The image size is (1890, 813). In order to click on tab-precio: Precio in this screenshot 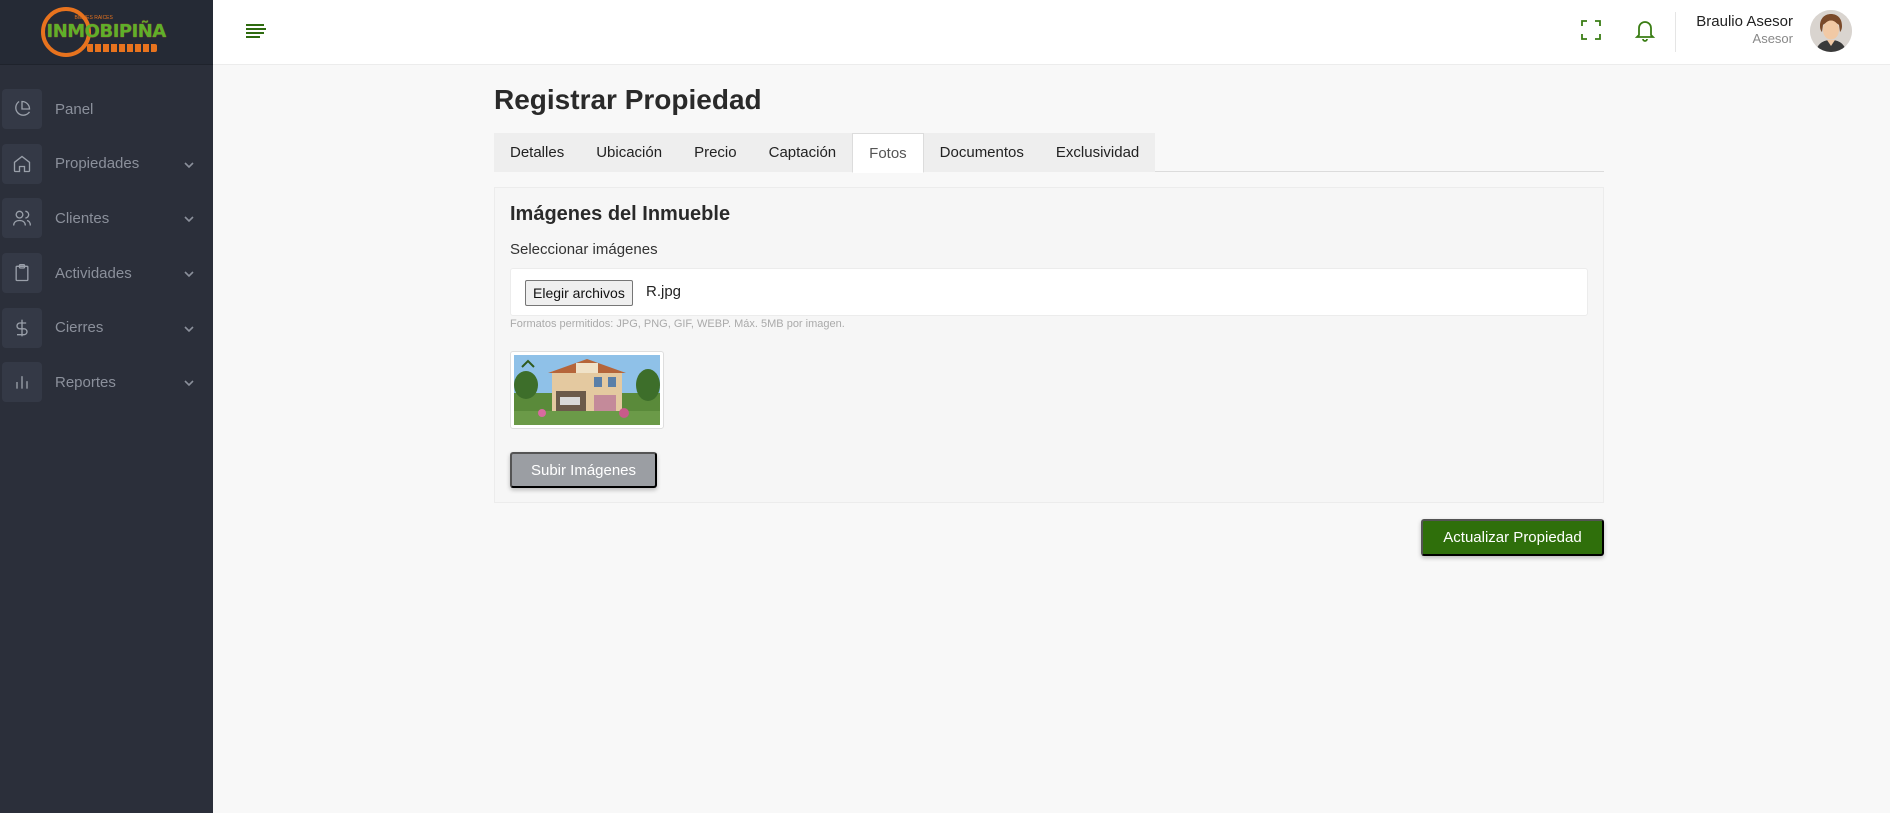, I will do `click(715, 152)`.